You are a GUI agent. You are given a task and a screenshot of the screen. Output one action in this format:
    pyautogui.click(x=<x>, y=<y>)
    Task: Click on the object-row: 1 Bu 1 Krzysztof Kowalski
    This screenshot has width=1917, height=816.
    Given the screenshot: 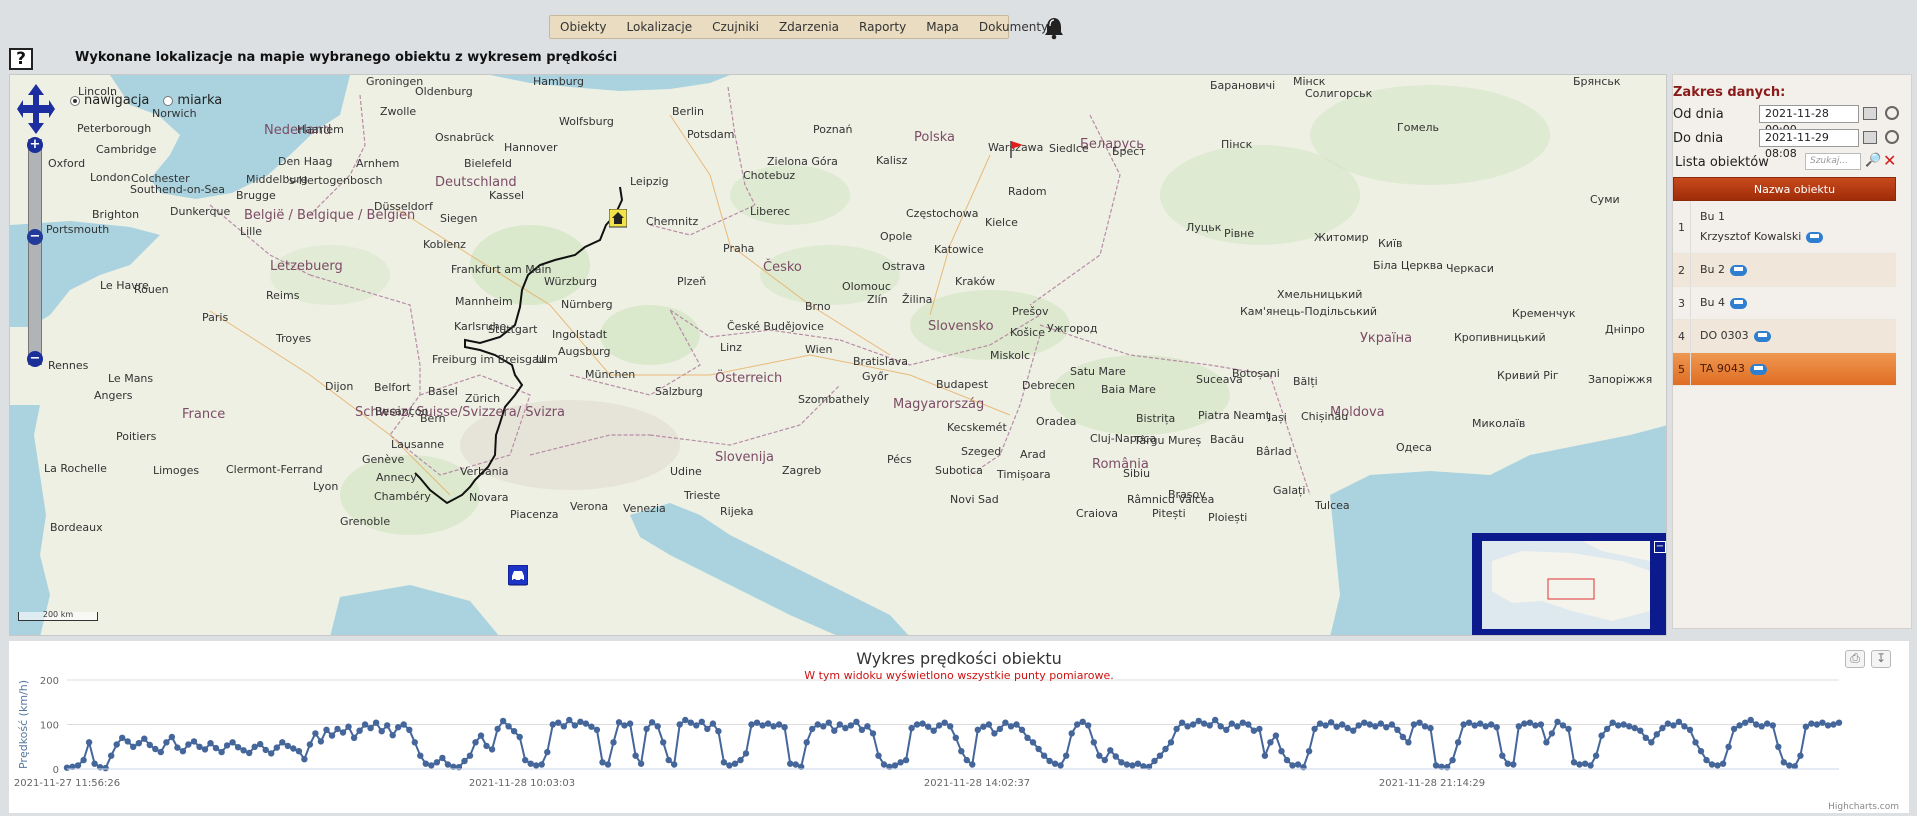 What is the action you would take?
    pyautogui.click(x=1784, y=227)
    